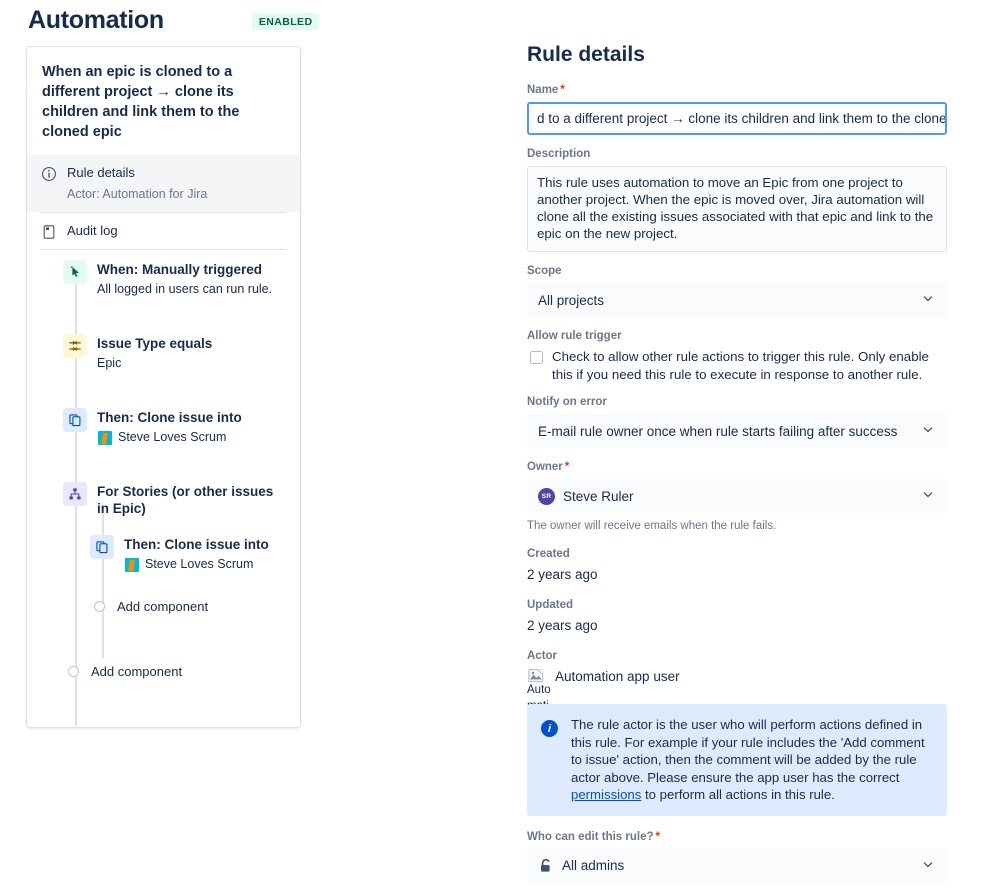 This screenshot has width=999, height=894. I want to click on scope-select-value: All projects, so click(571, 300).